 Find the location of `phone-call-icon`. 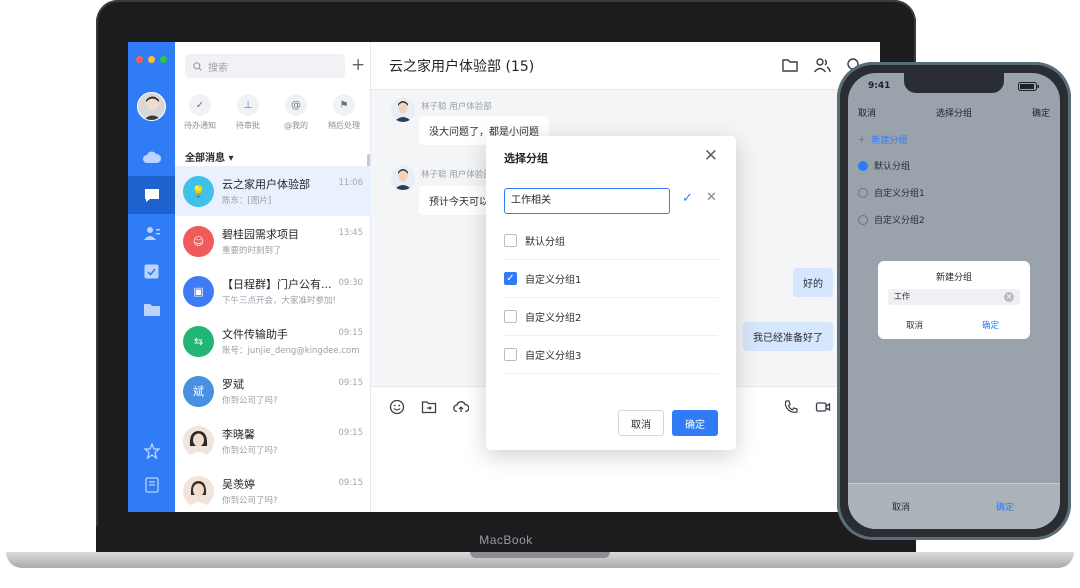

phone-call-icon is located at coordinates (791, 407).